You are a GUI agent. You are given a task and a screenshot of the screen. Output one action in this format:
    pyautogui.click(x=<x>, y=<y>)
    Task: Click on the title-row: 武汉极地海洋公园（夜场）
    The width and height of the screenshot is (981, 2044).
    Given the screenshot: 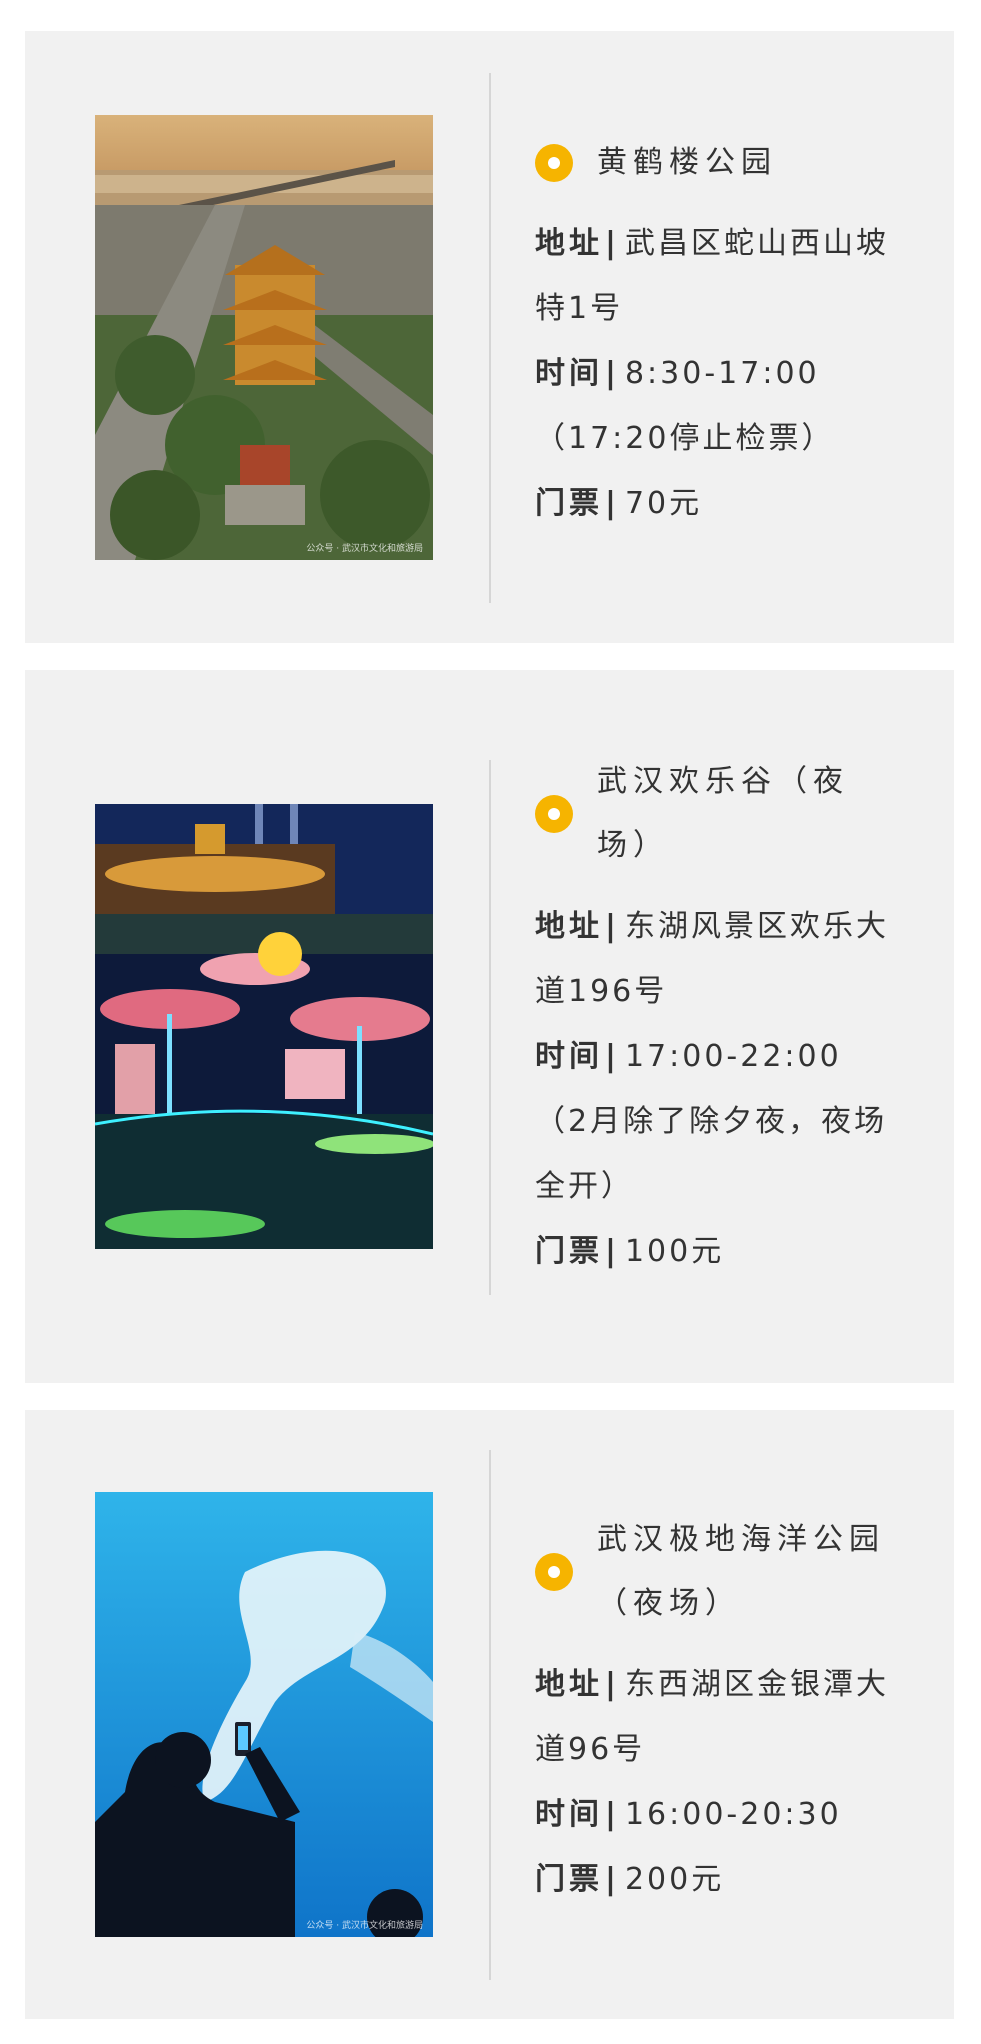 What is the action you would take?
    pyautogui.click(x=715, y=1572)
    